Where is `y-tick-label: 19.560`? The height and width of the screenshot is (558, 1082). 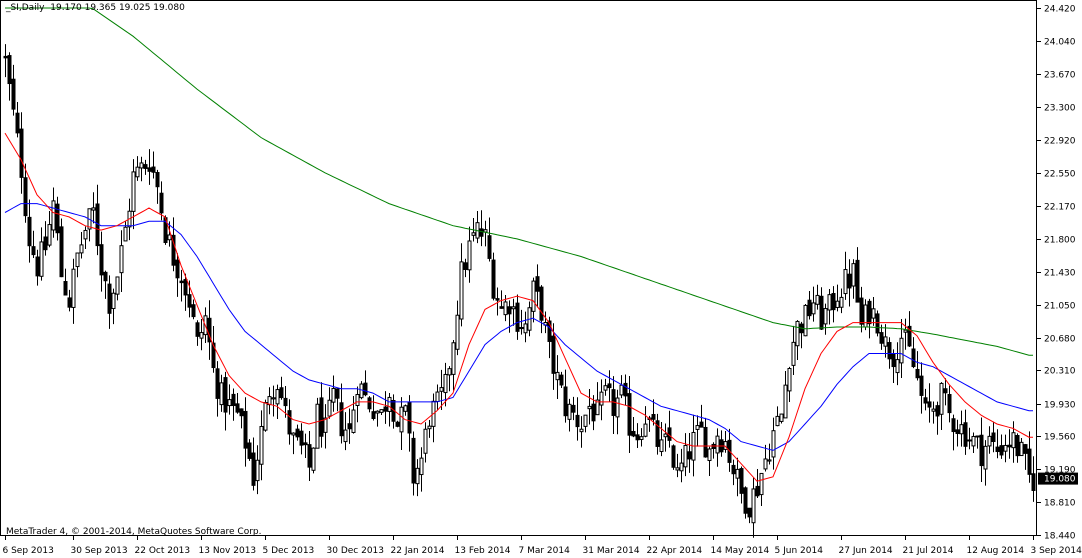 y-tick-label: 19.560 is located at coordinates (1060, 438).